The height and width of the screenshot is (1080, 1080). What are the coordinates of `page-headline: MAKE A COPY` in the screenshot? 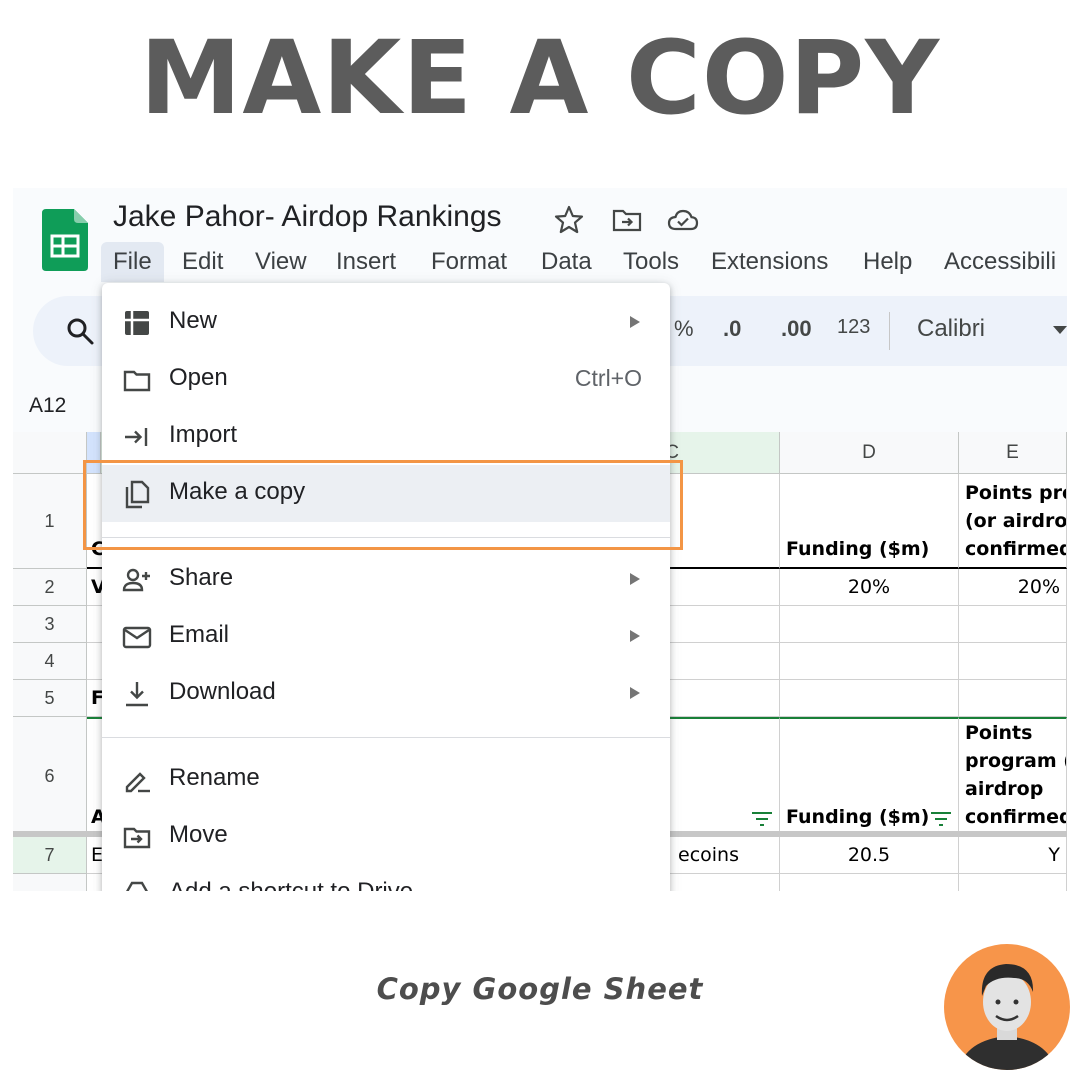 It's located at (540, 78).